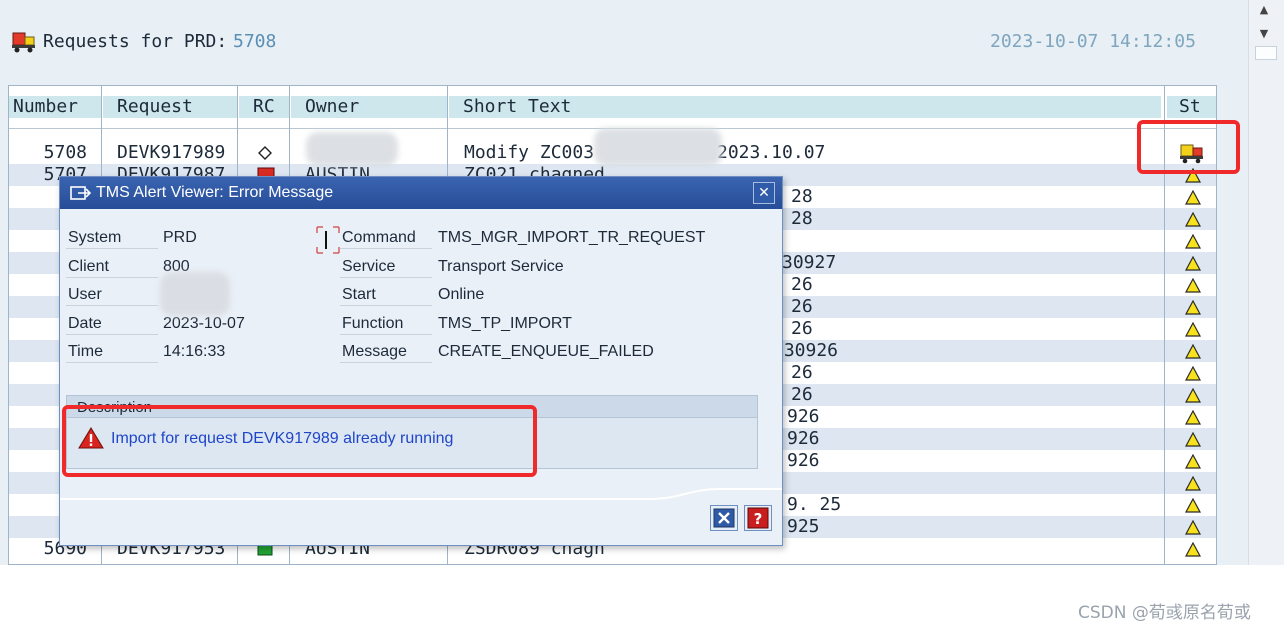  Describe the element at coordinates (421, 193) in the screenshot. I see `dialog-titlebar: TMS Alert Viewer: Error Message ✕` at that location.